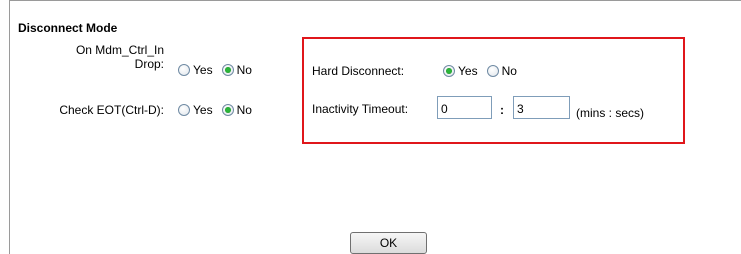  I want to click on inactivity-units-label: (mins : secs), so click(610, 113).